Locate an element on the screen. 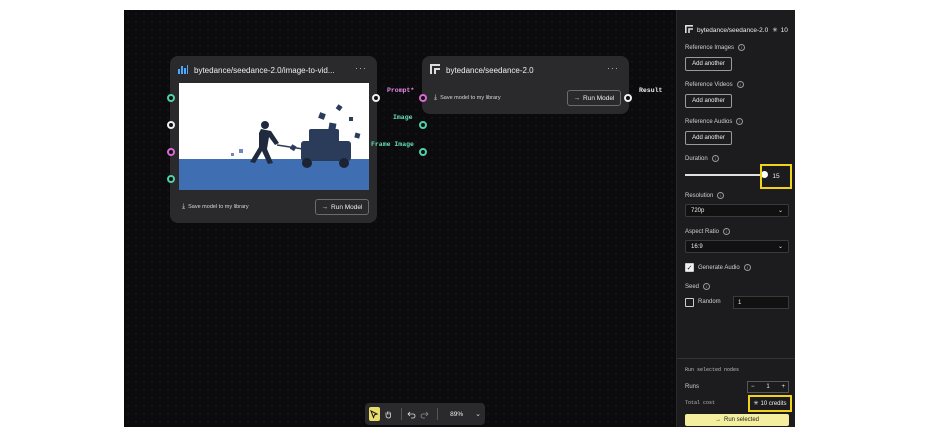 This screenshot has width=930, height=437. run-selected-nodes-label: Run selected nodes is located at coordinates (712, 370).